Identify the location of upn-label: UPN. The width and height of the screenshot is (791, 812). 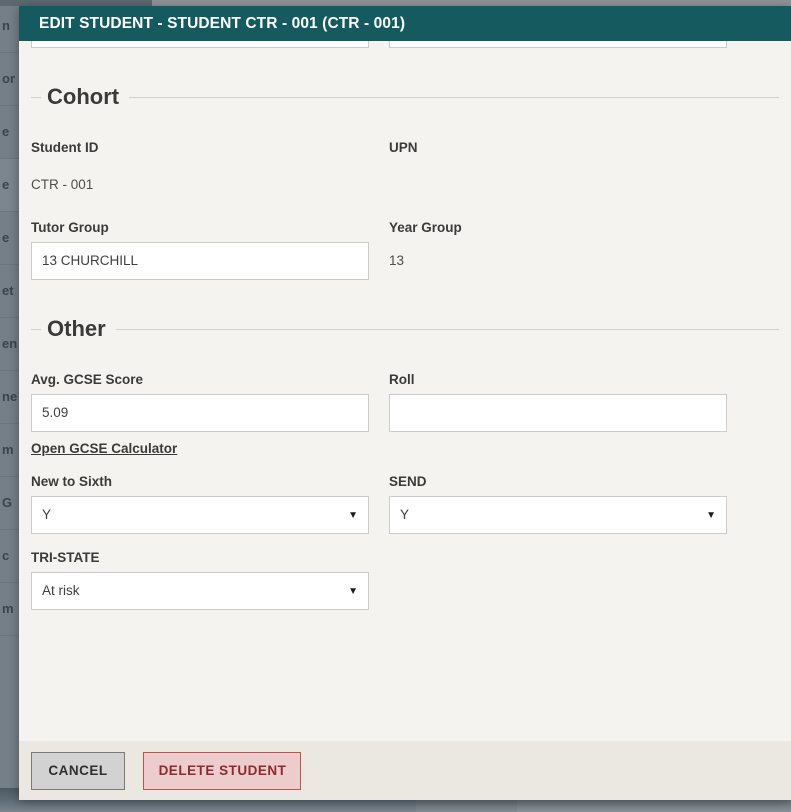
(403, 147).